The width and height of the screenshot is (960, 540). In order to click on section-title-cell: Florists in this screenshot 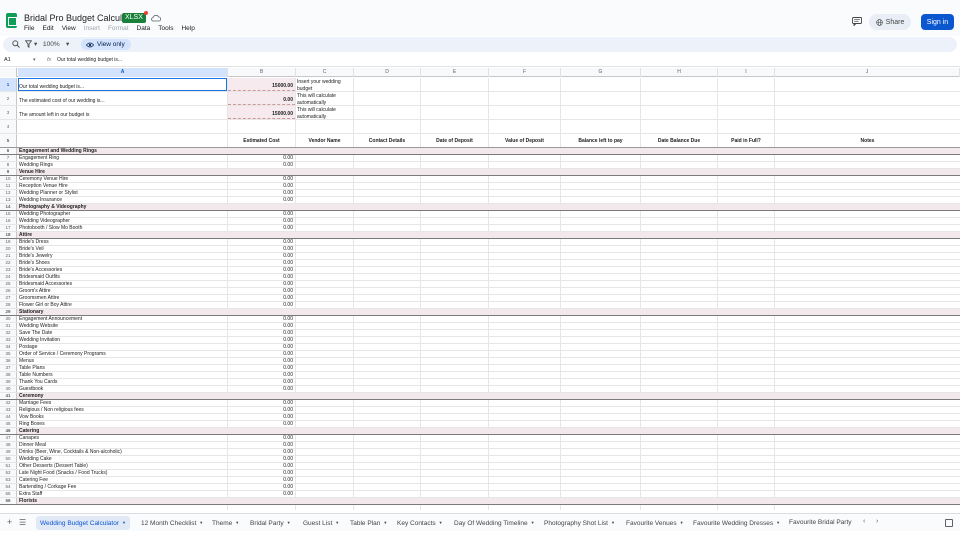, I will do `click(122, 501)`.